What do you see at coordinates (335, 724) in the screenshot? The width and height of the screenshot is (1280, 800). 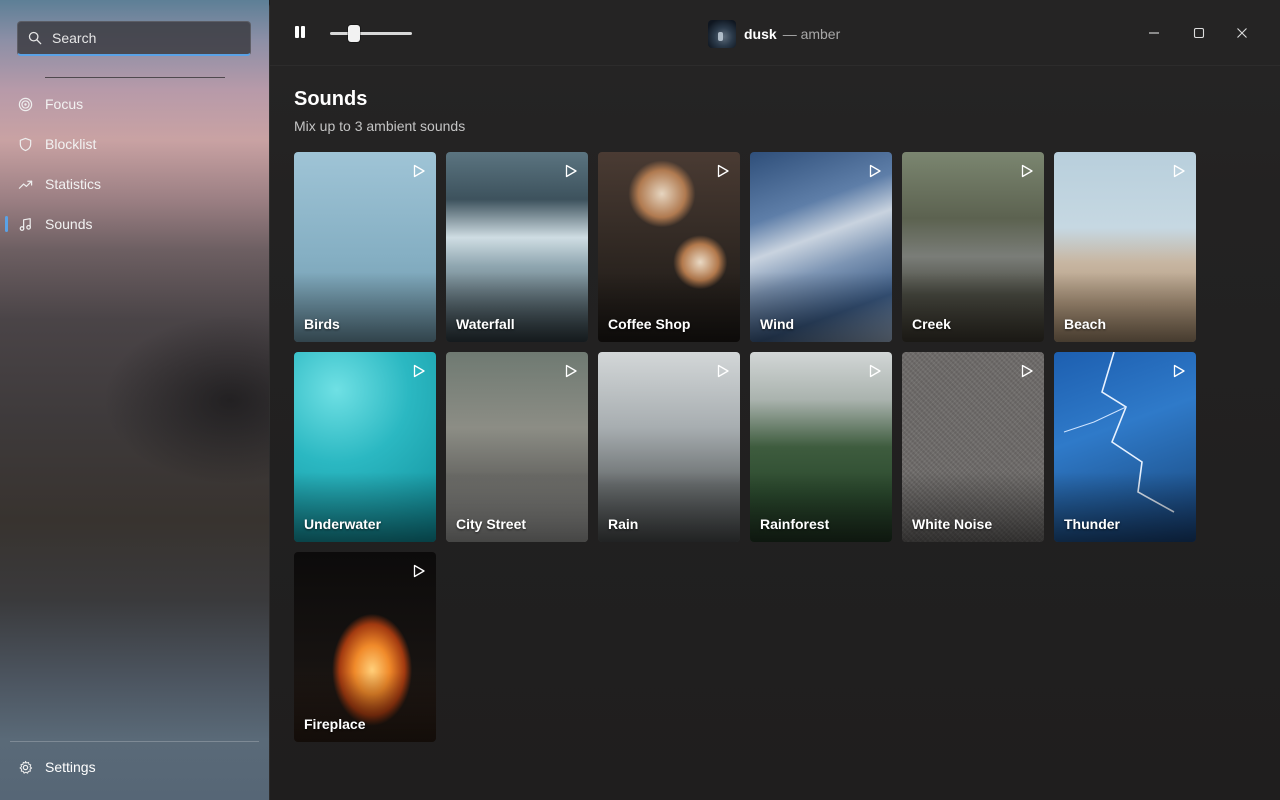 I see `sound-card-label: Fireplace` at bounding box center [335, 724].